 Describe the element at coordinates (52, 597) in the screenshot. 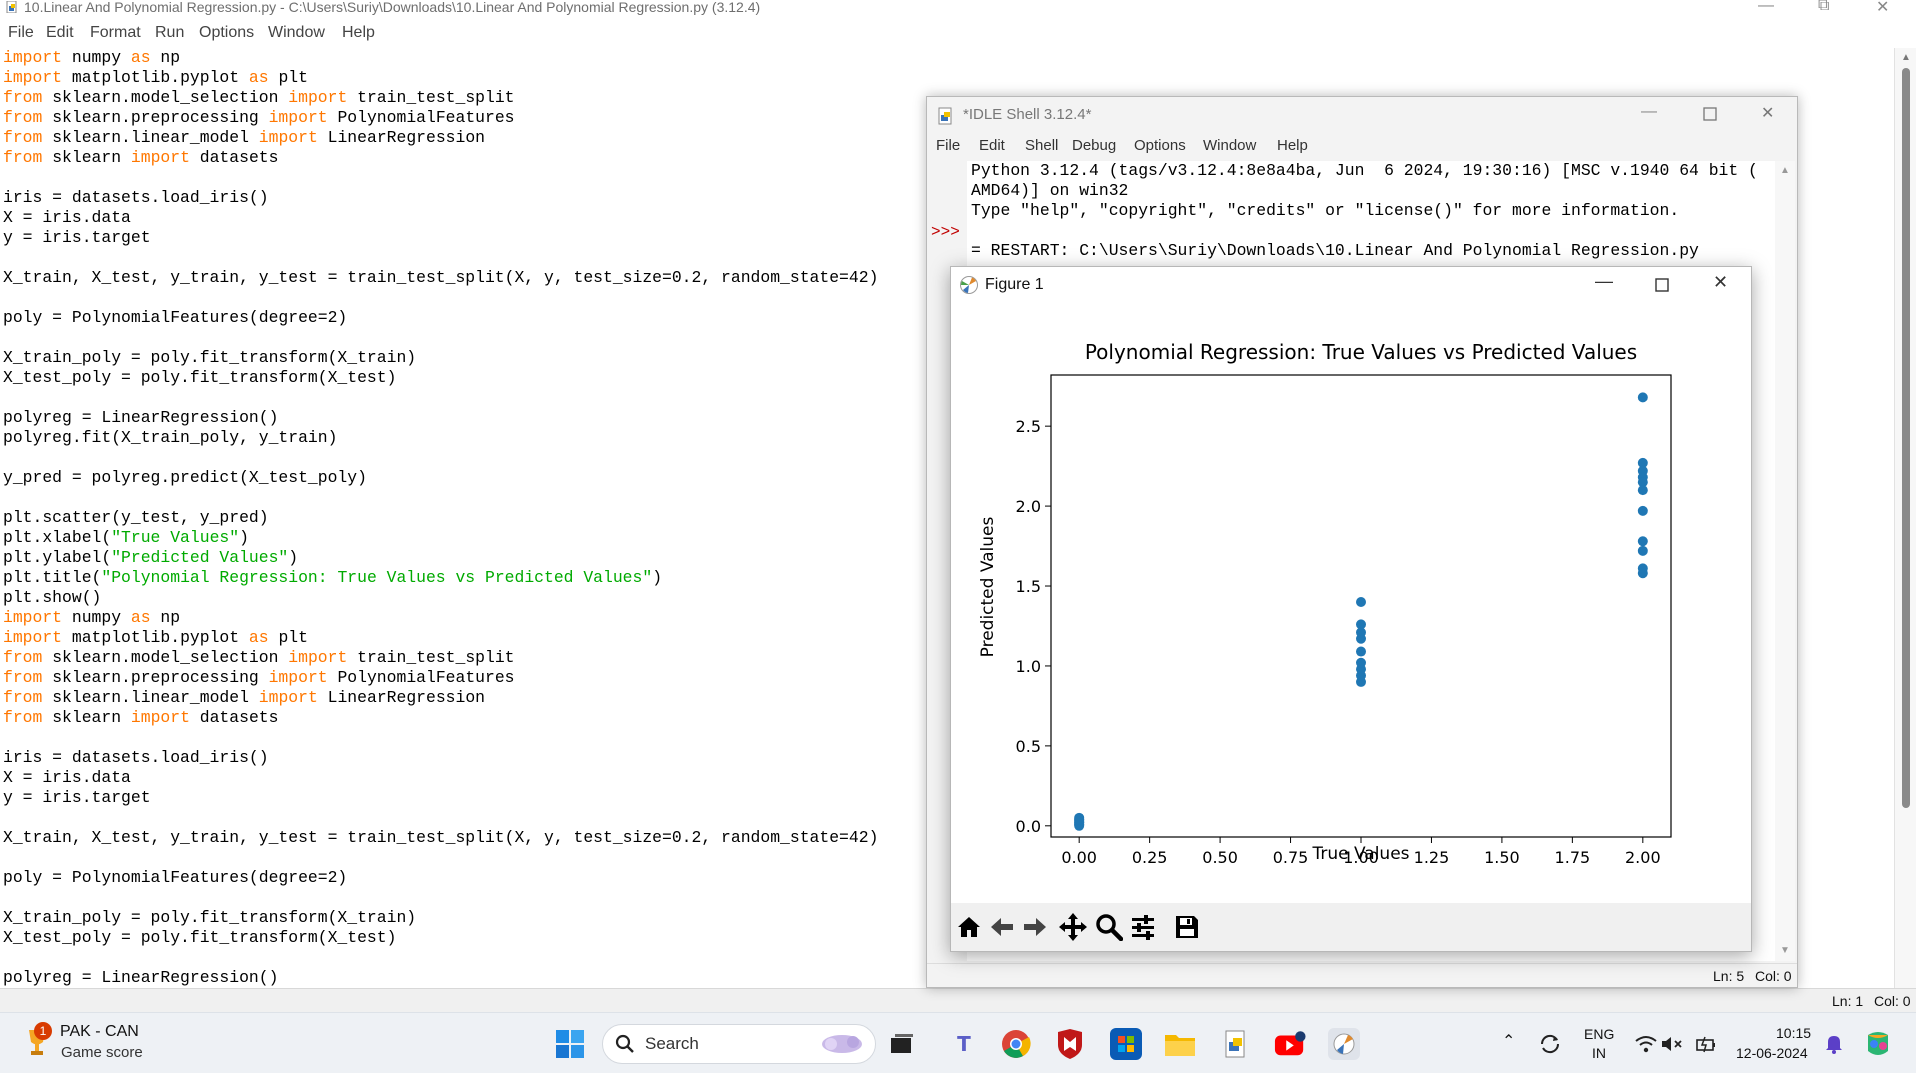

I see `code-line: plt.show()` at that location.